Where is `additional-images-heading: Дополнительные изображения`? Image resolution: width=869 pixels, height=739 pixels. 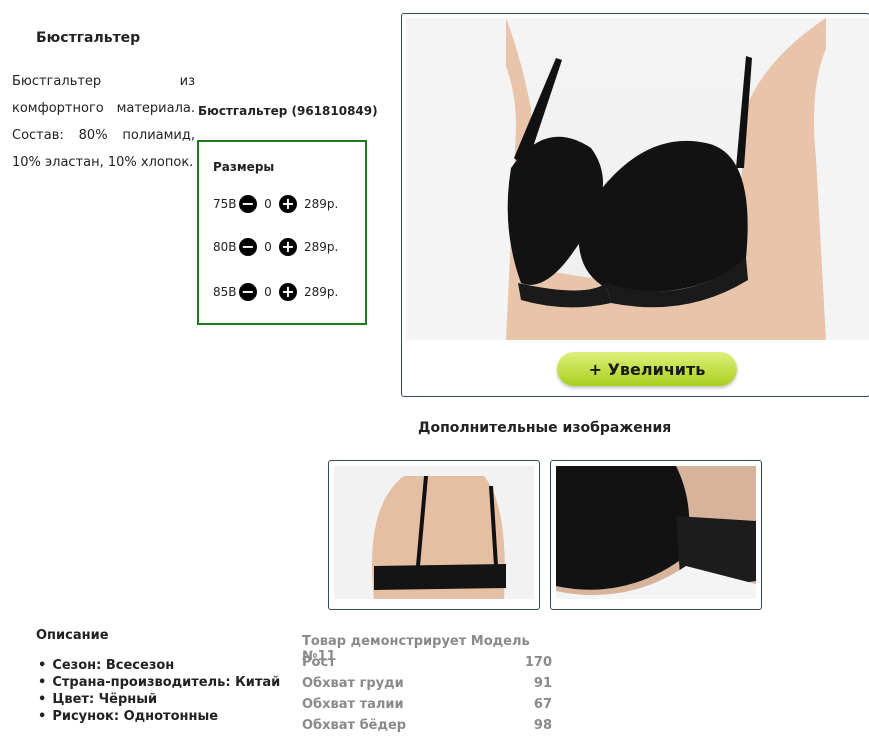
additional-images-heading: Дополнительные изображения is located at coordinates (545, 428).